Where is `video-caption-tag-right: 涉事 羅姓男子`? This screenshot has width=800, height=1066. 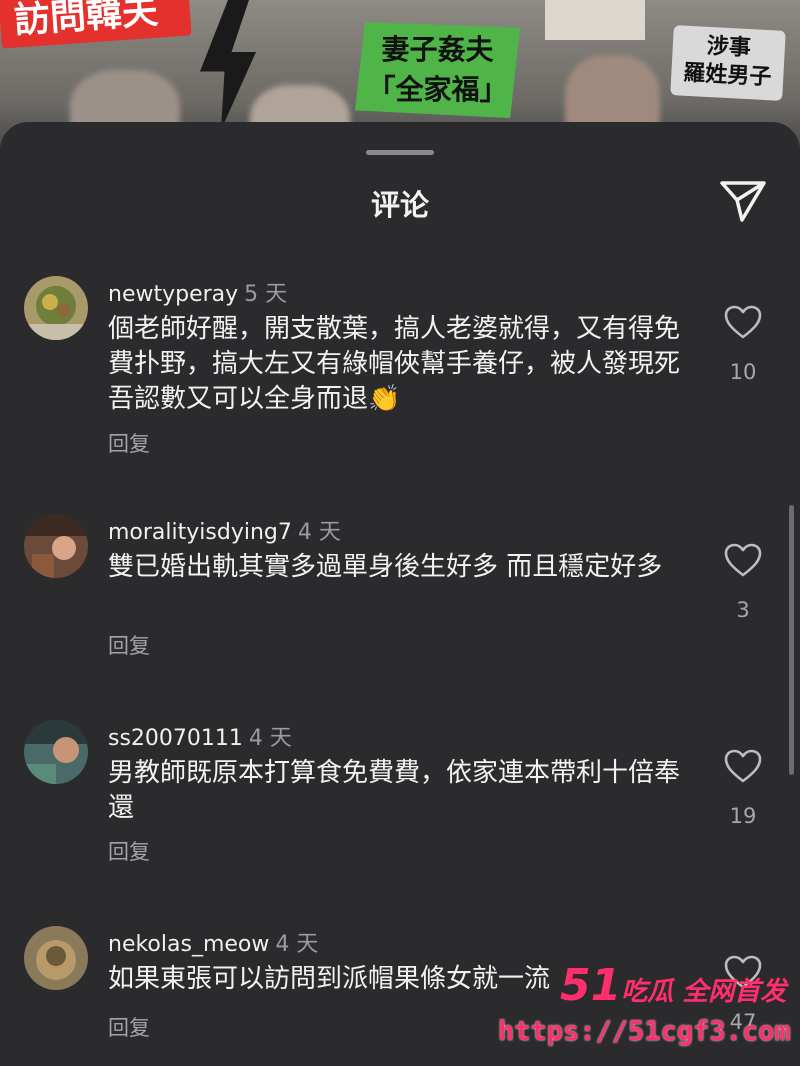
video-caption-tag-right: 涉事 羅姓男子 is located at coordinates (728, 63).